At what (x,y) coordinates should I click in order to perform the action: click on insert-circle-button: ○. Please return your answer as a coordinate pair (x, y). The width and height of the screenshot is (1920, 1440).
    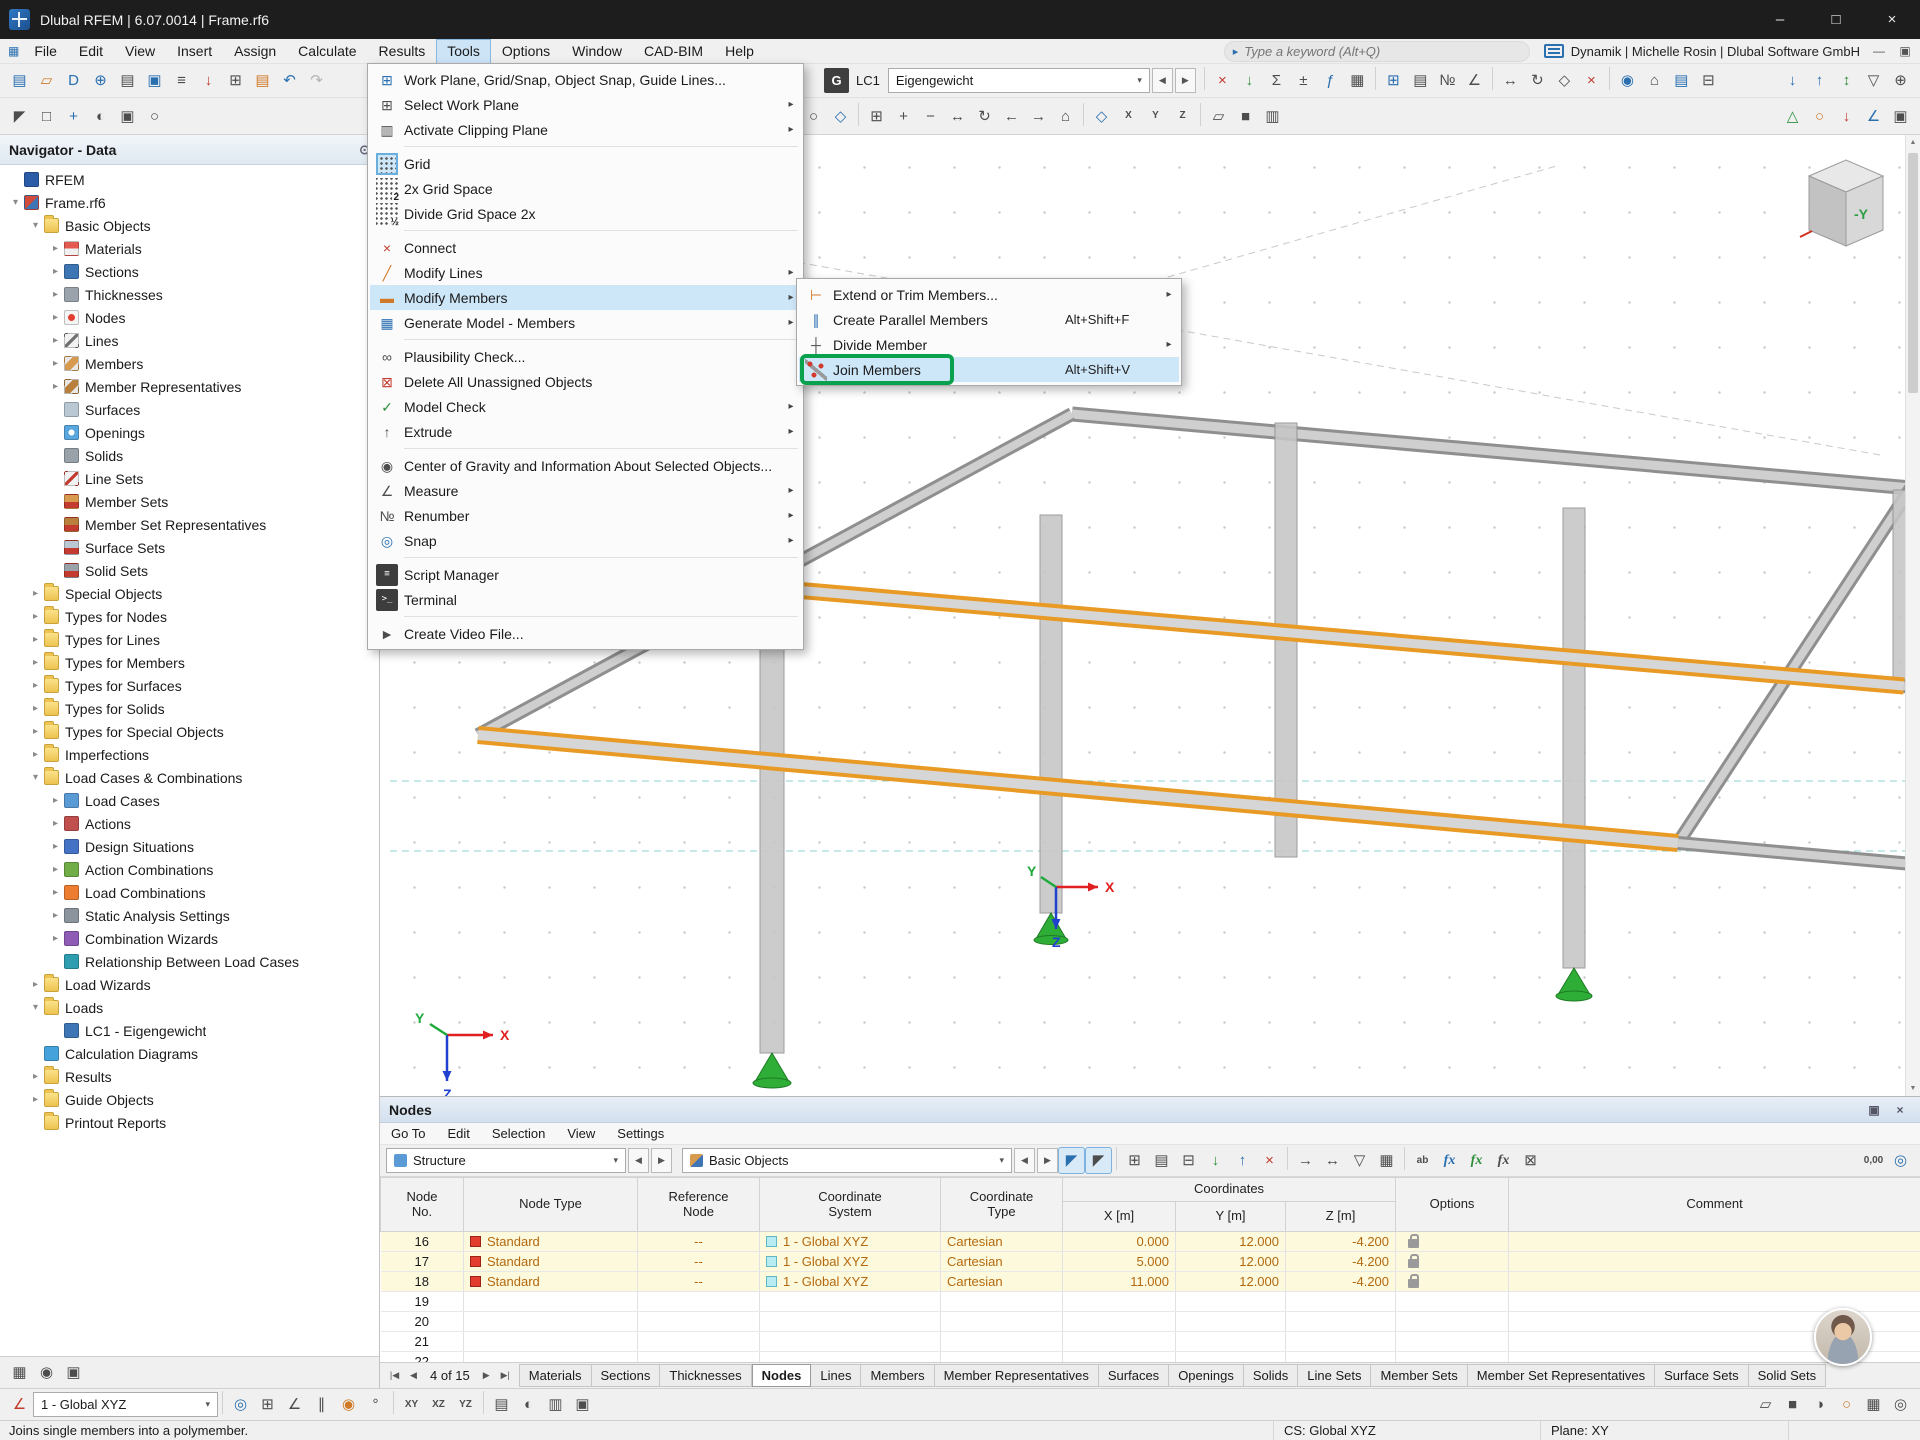
    Looking at the image, I should click on (813, 116).